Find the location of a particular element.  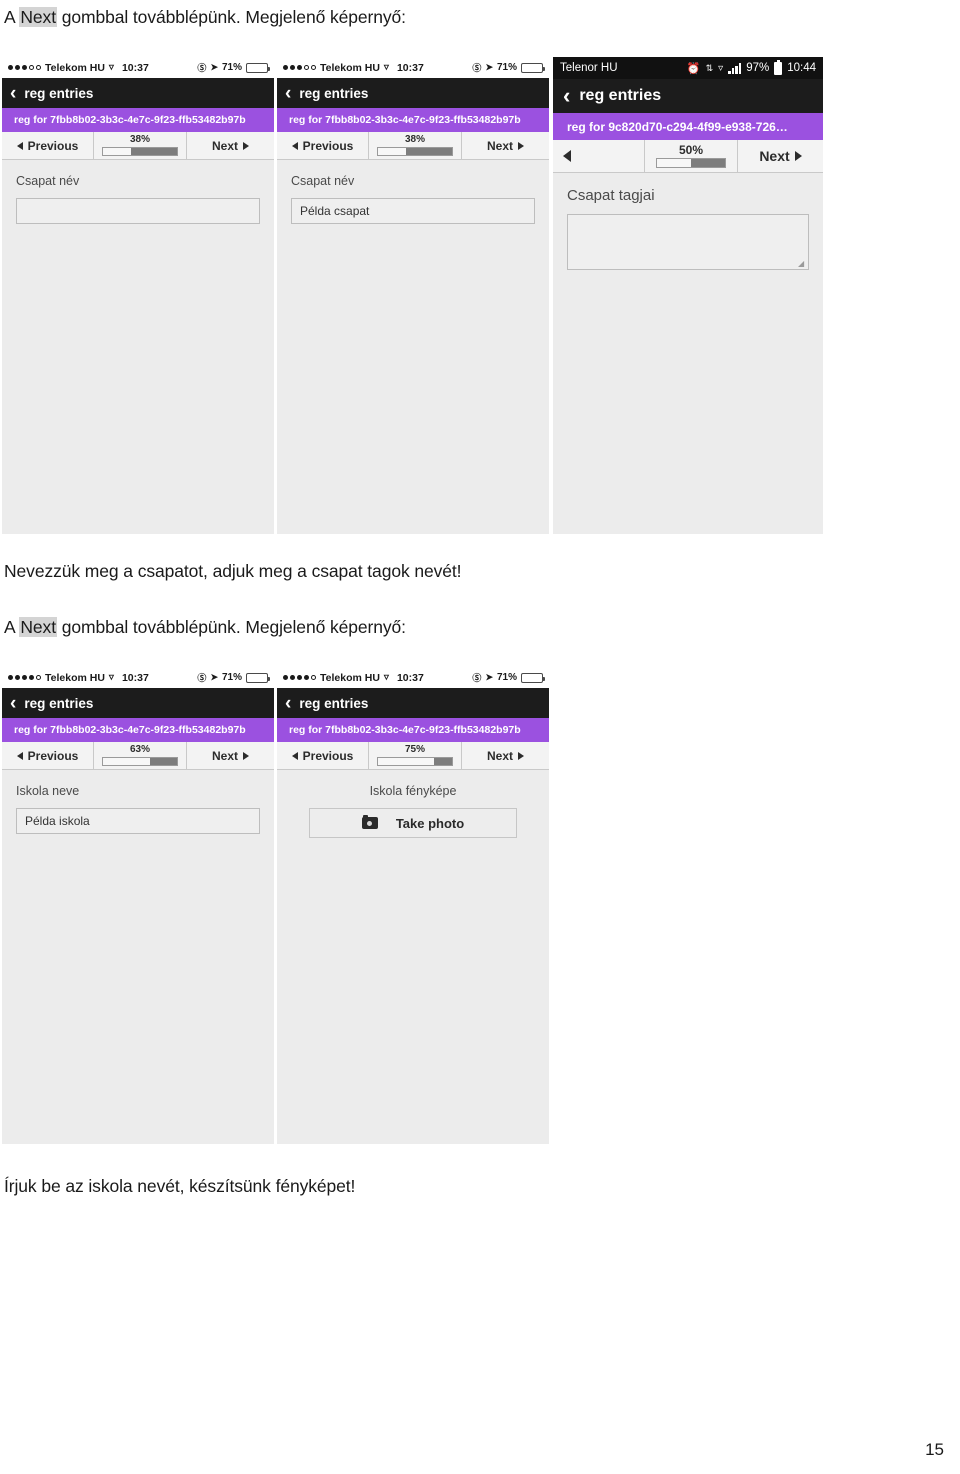

form-body: Iskola neve Példa iskola is located at coordinates (138, 802).